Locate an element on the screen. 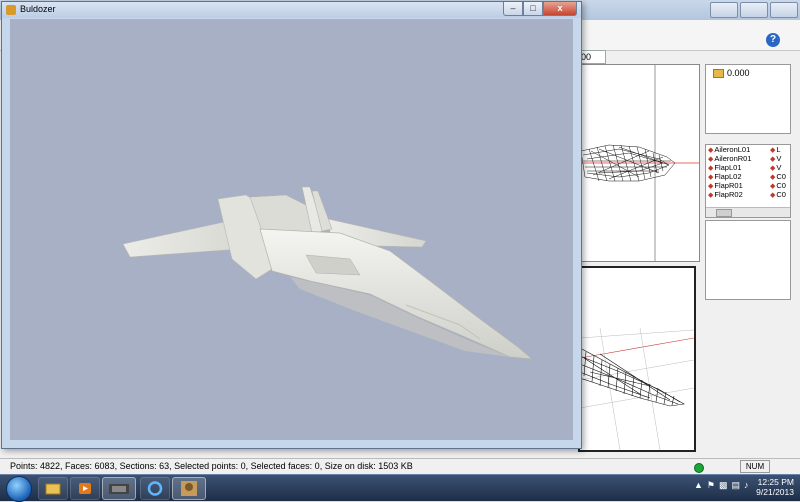 This screenshot has height=502, width=800. maximize-button: □ is located at coordinates (533, 9).